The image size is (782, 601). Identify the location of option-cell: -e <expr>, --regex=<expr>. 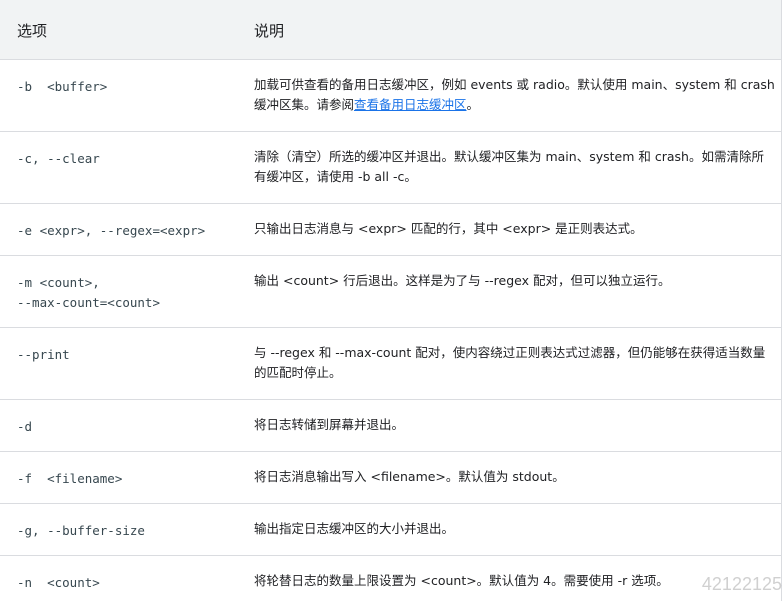
(111, 230).